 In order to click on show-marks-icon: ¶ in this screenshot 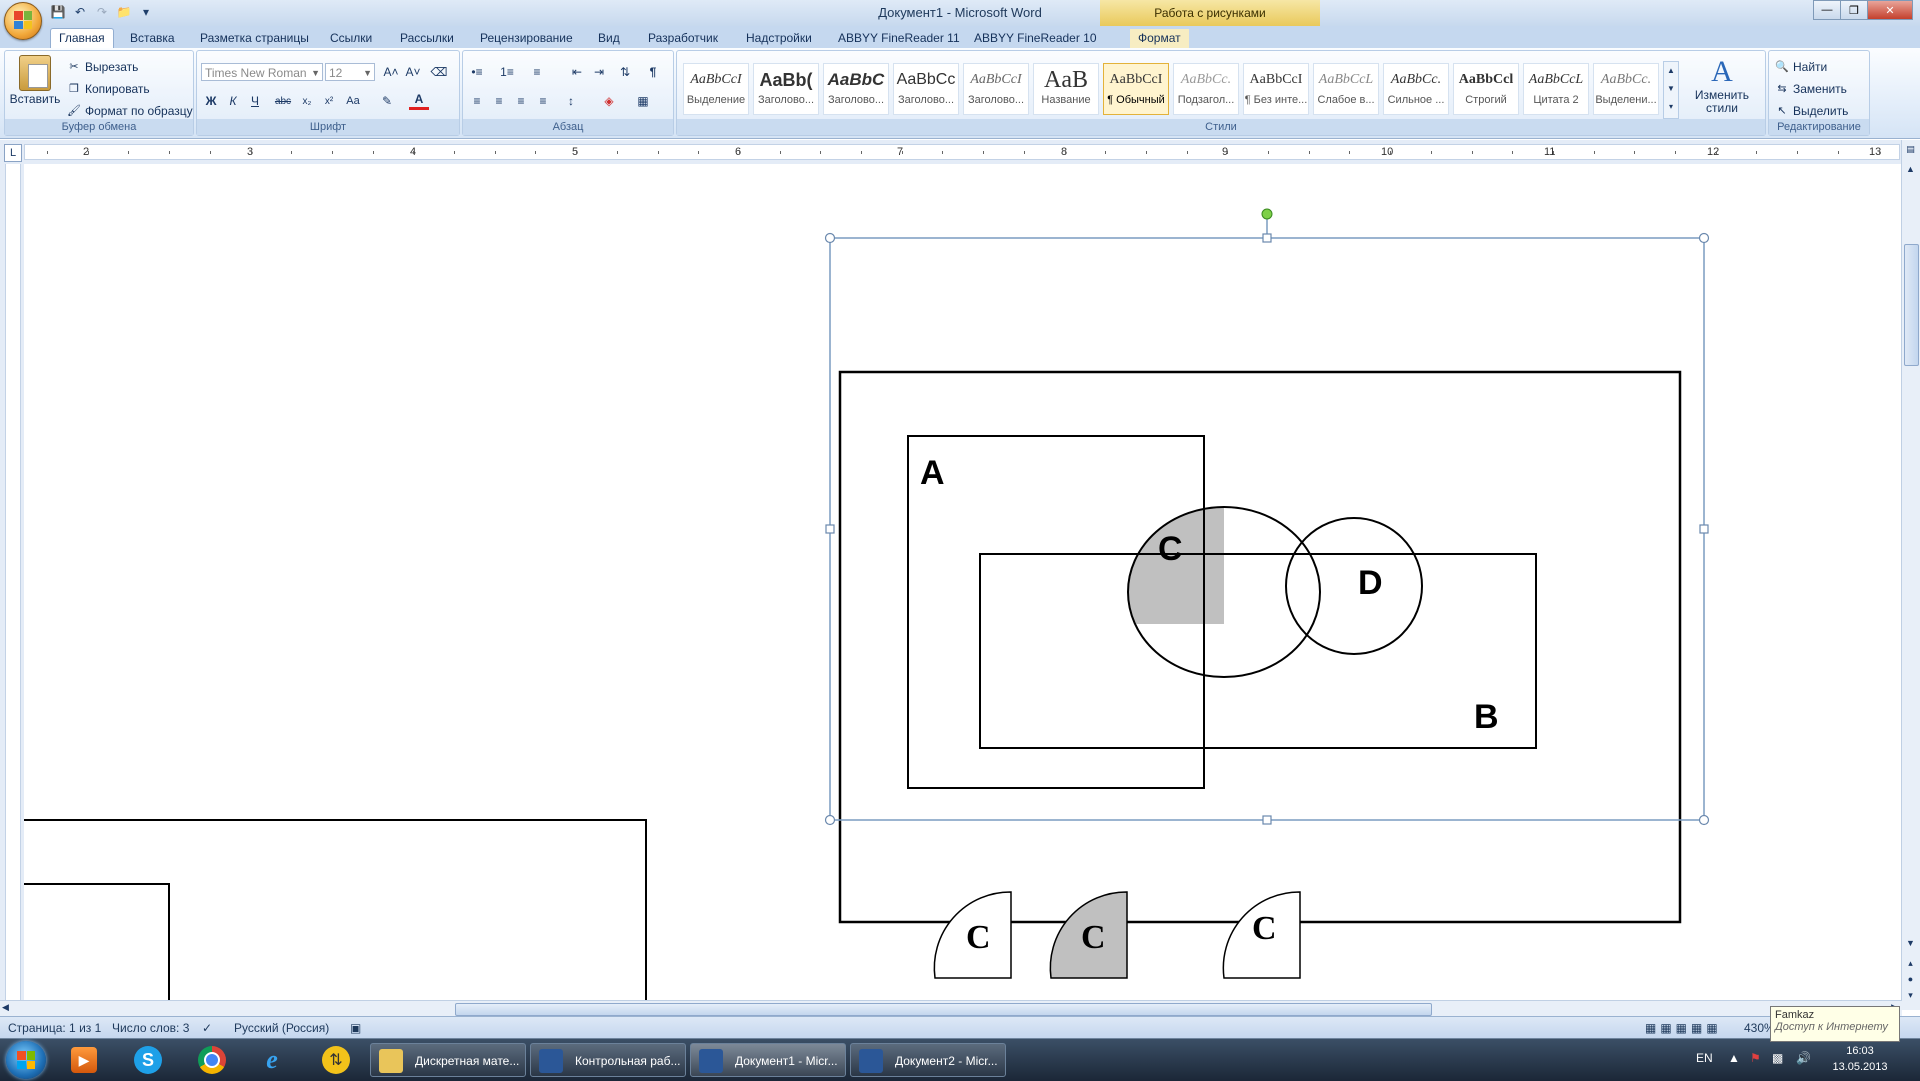, I will do `click(653, 72)`.